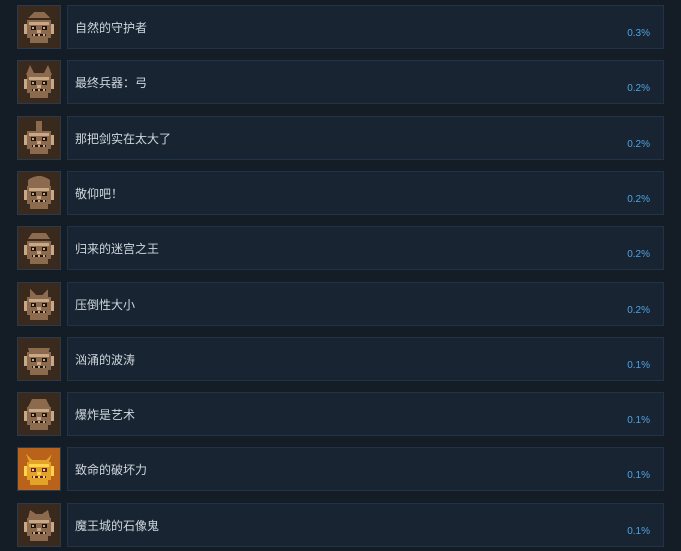  What do you see at coordinates (105, 360) in the screenshot?
I see `achievement-name: 汹涌的波涛` at bounding box center [105, 360].